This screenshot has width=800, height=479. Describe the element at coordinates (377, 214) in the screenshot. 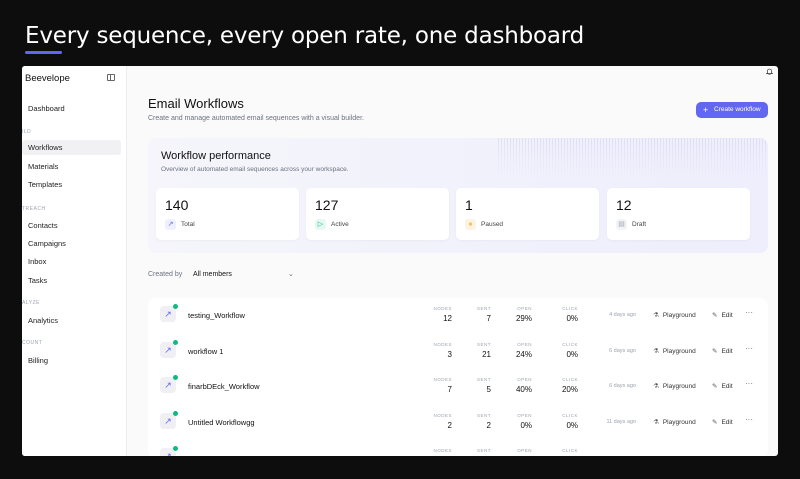

I see `stat-card-active: 127 ▷ Active` at that location.